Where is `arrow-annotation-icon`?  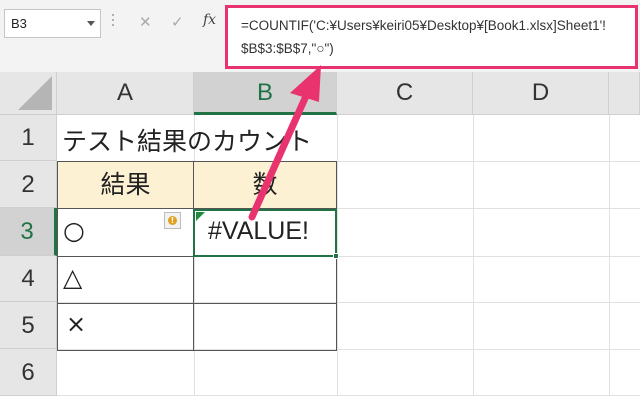
arrow-annotation-icon is located at coordinates (284, 143).